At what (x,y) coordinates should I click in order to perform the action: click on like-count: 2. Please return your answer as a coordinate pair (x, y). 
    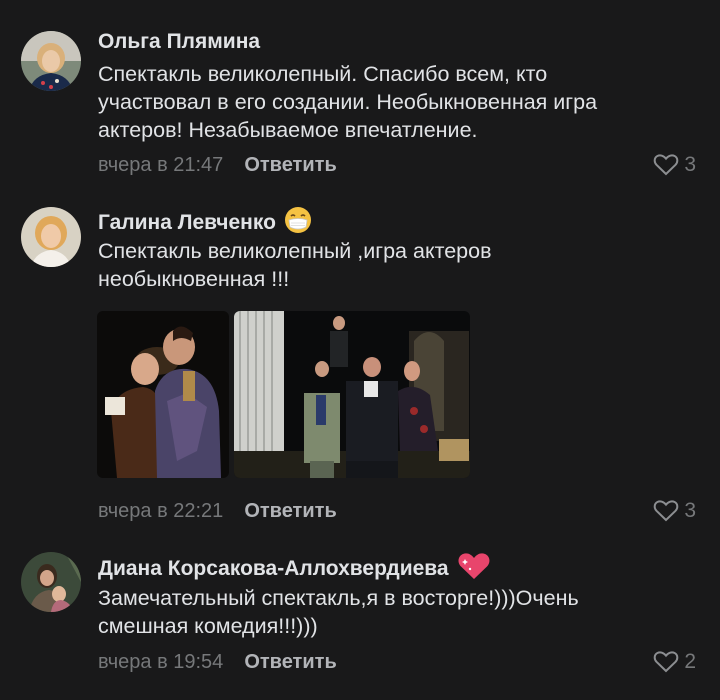
    Looking at the image, I should click on (690, 661).